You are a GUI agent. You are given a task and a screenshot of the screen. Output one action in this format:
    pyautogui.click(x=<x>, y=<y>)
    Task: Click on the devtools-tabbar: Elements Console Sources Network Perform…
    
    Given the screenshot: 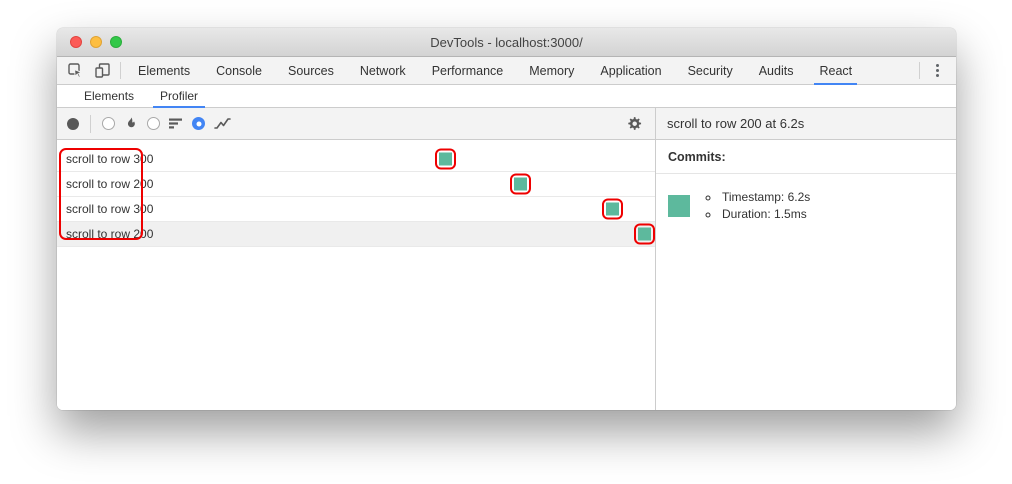 What is the action you would take?
    pyautogui.click(x=506, y=71)
    